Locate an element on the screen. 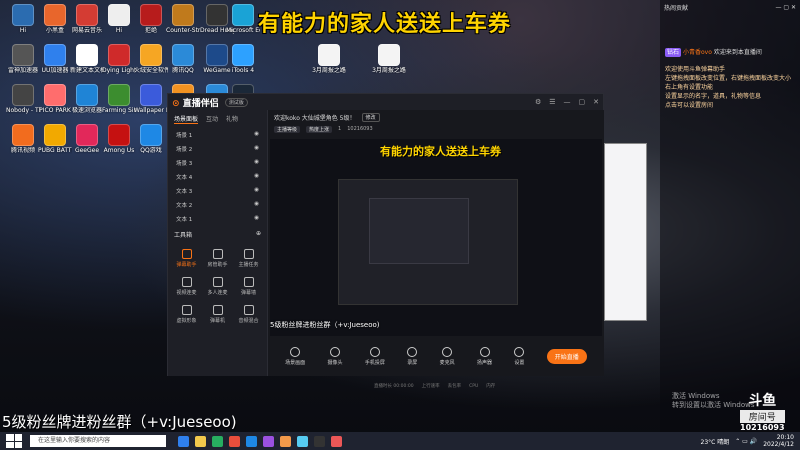 The height and width of the screenshot is (450, 800). desktop-icon: 网易云音乐 is located at coordinates (87, 19).